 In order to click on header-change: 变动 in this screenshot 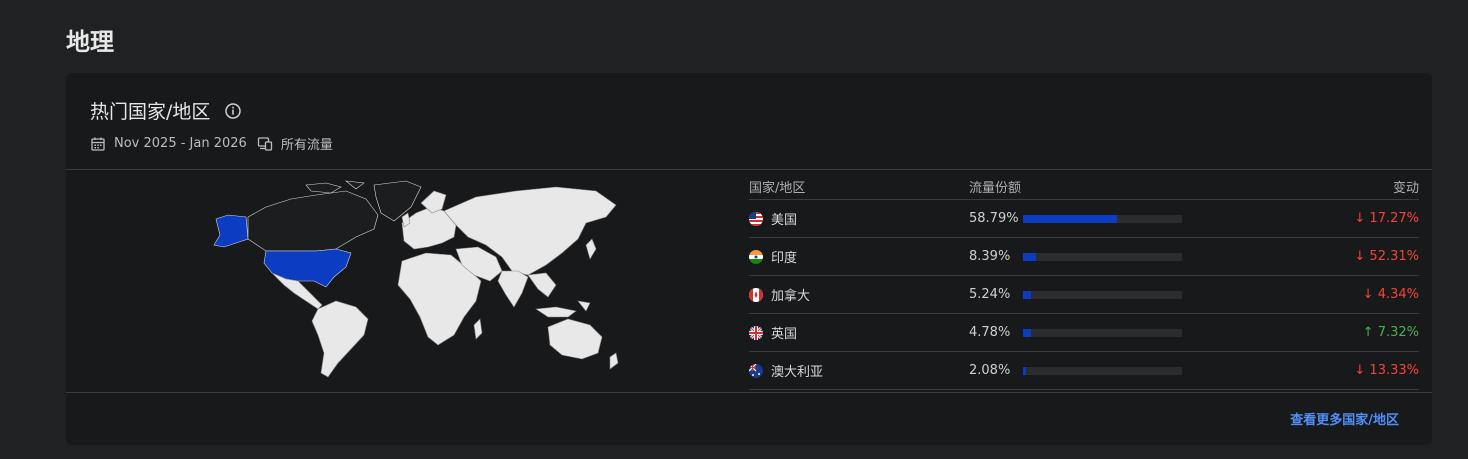, I will do `click(1405, 188)`.